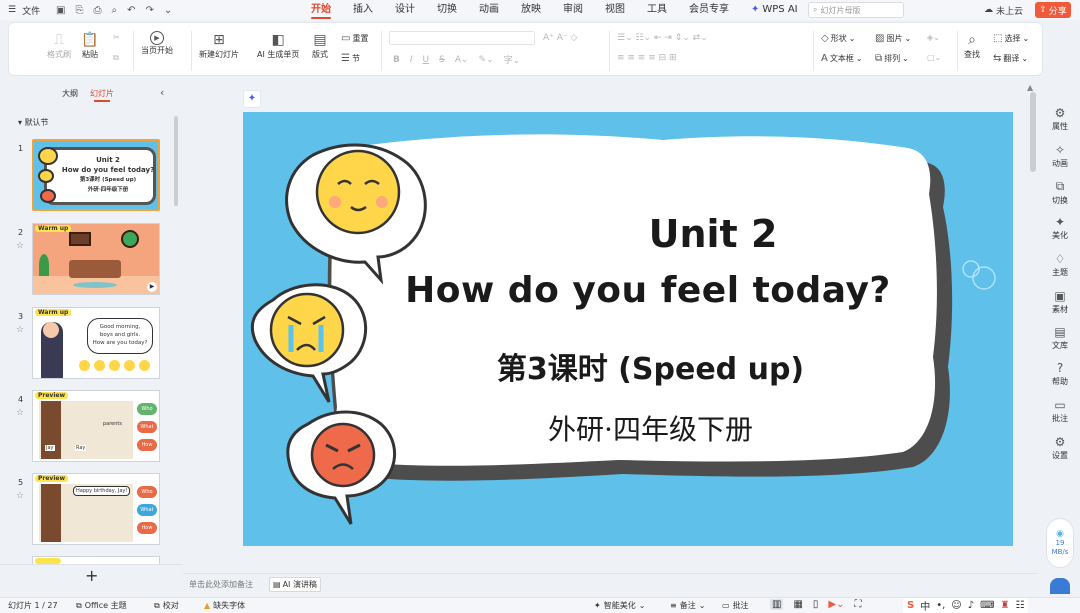 Image resolution: width=1080 pixels, height=613 pixels. What do you see at coordinates (320, 45) in the screenshot?
I see `layout-button: ▤ 版式` at bounding box center [320, 45].